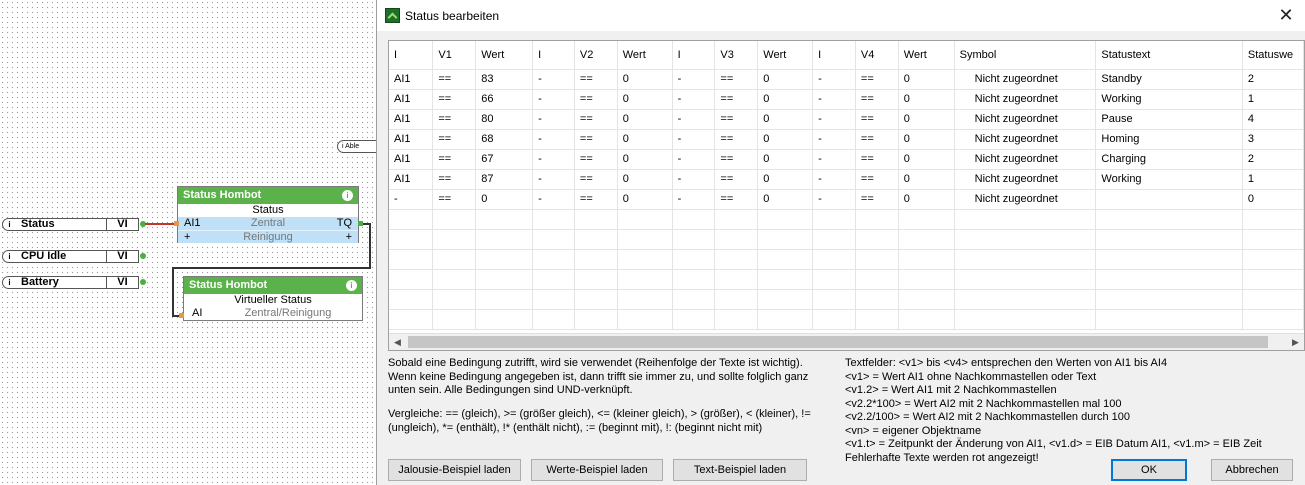 Image resolution: width=1305 pixels, height=485 pixels. Describe the element at coordinates (504, 99) in the screenshot. I see `table-cell: 66` at that location.